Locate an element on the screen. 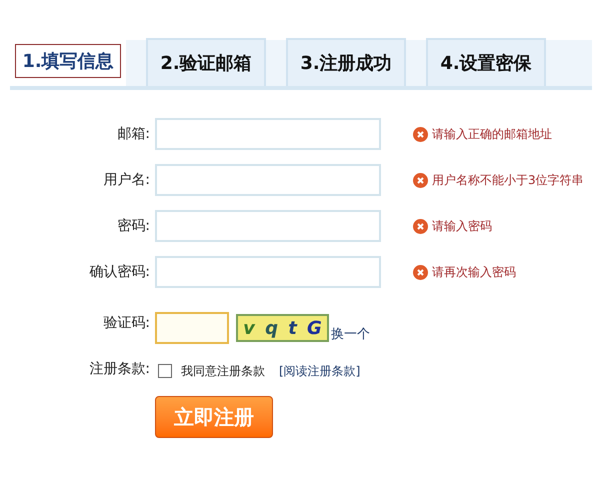  field-label: 确认密码: is located at coordinates (119, 272).